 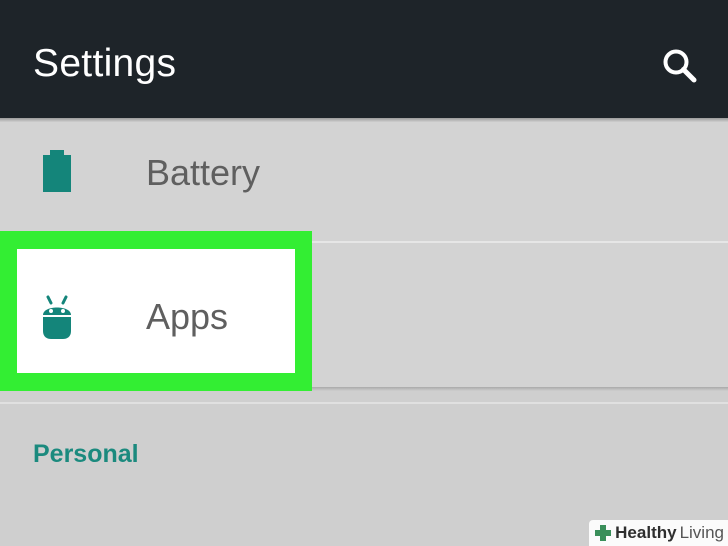 I want to click on section-divider, so click(x=364, y=403).